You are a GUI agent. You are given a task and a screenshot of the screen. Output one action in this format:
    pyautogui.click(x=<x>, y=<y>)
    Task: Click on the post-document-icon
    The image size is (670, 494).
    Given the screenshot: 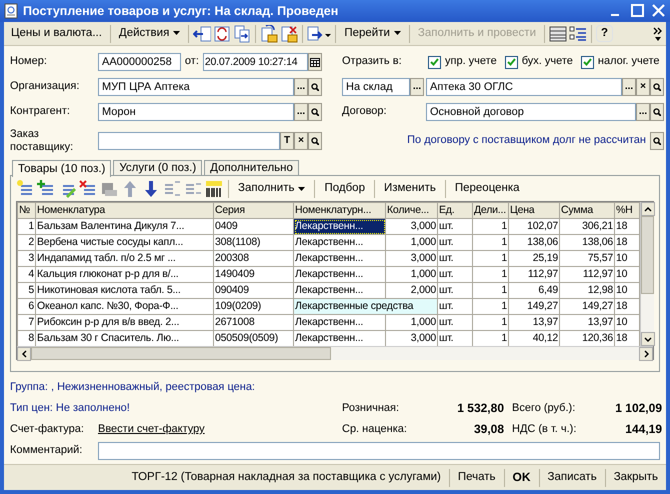 What is the action you would take?
    pyautogui.click(x=269, y=33)
    